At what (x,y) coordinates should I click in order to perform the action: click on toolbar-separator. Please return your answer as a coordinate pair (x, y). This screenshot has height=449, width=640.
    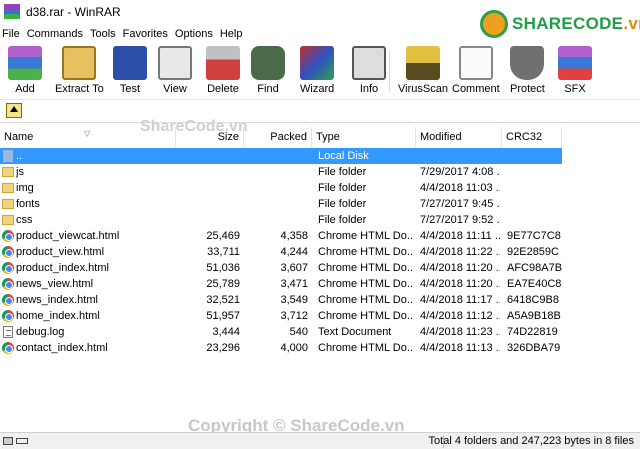
    Looking at the image, I should click on (389, 71).